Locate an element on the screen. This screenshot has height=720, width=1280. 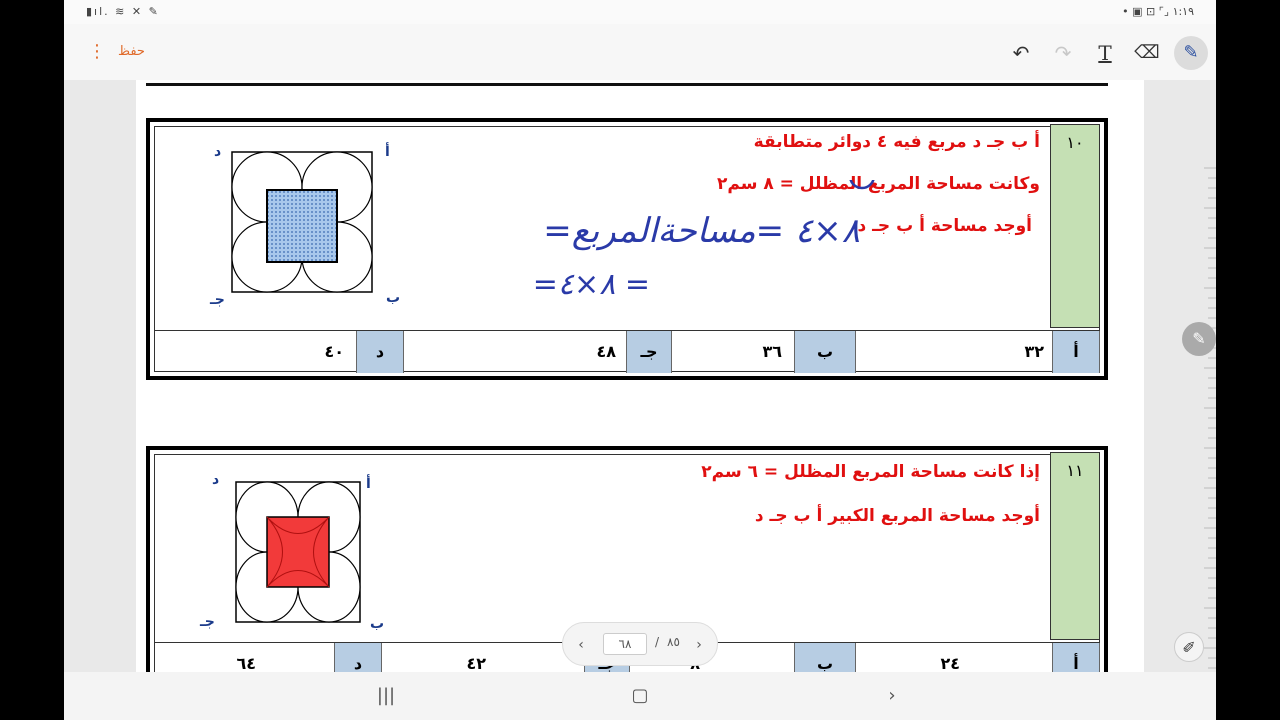
back-icon: › is located at coordinates (892, 696).